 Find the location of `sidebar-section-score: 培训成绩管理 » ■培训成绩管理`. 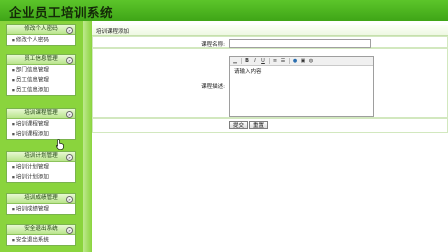

sidebar-section-score: 培训成绩管理 » ■培训成绩管理 is located at coordinates (41, 204).